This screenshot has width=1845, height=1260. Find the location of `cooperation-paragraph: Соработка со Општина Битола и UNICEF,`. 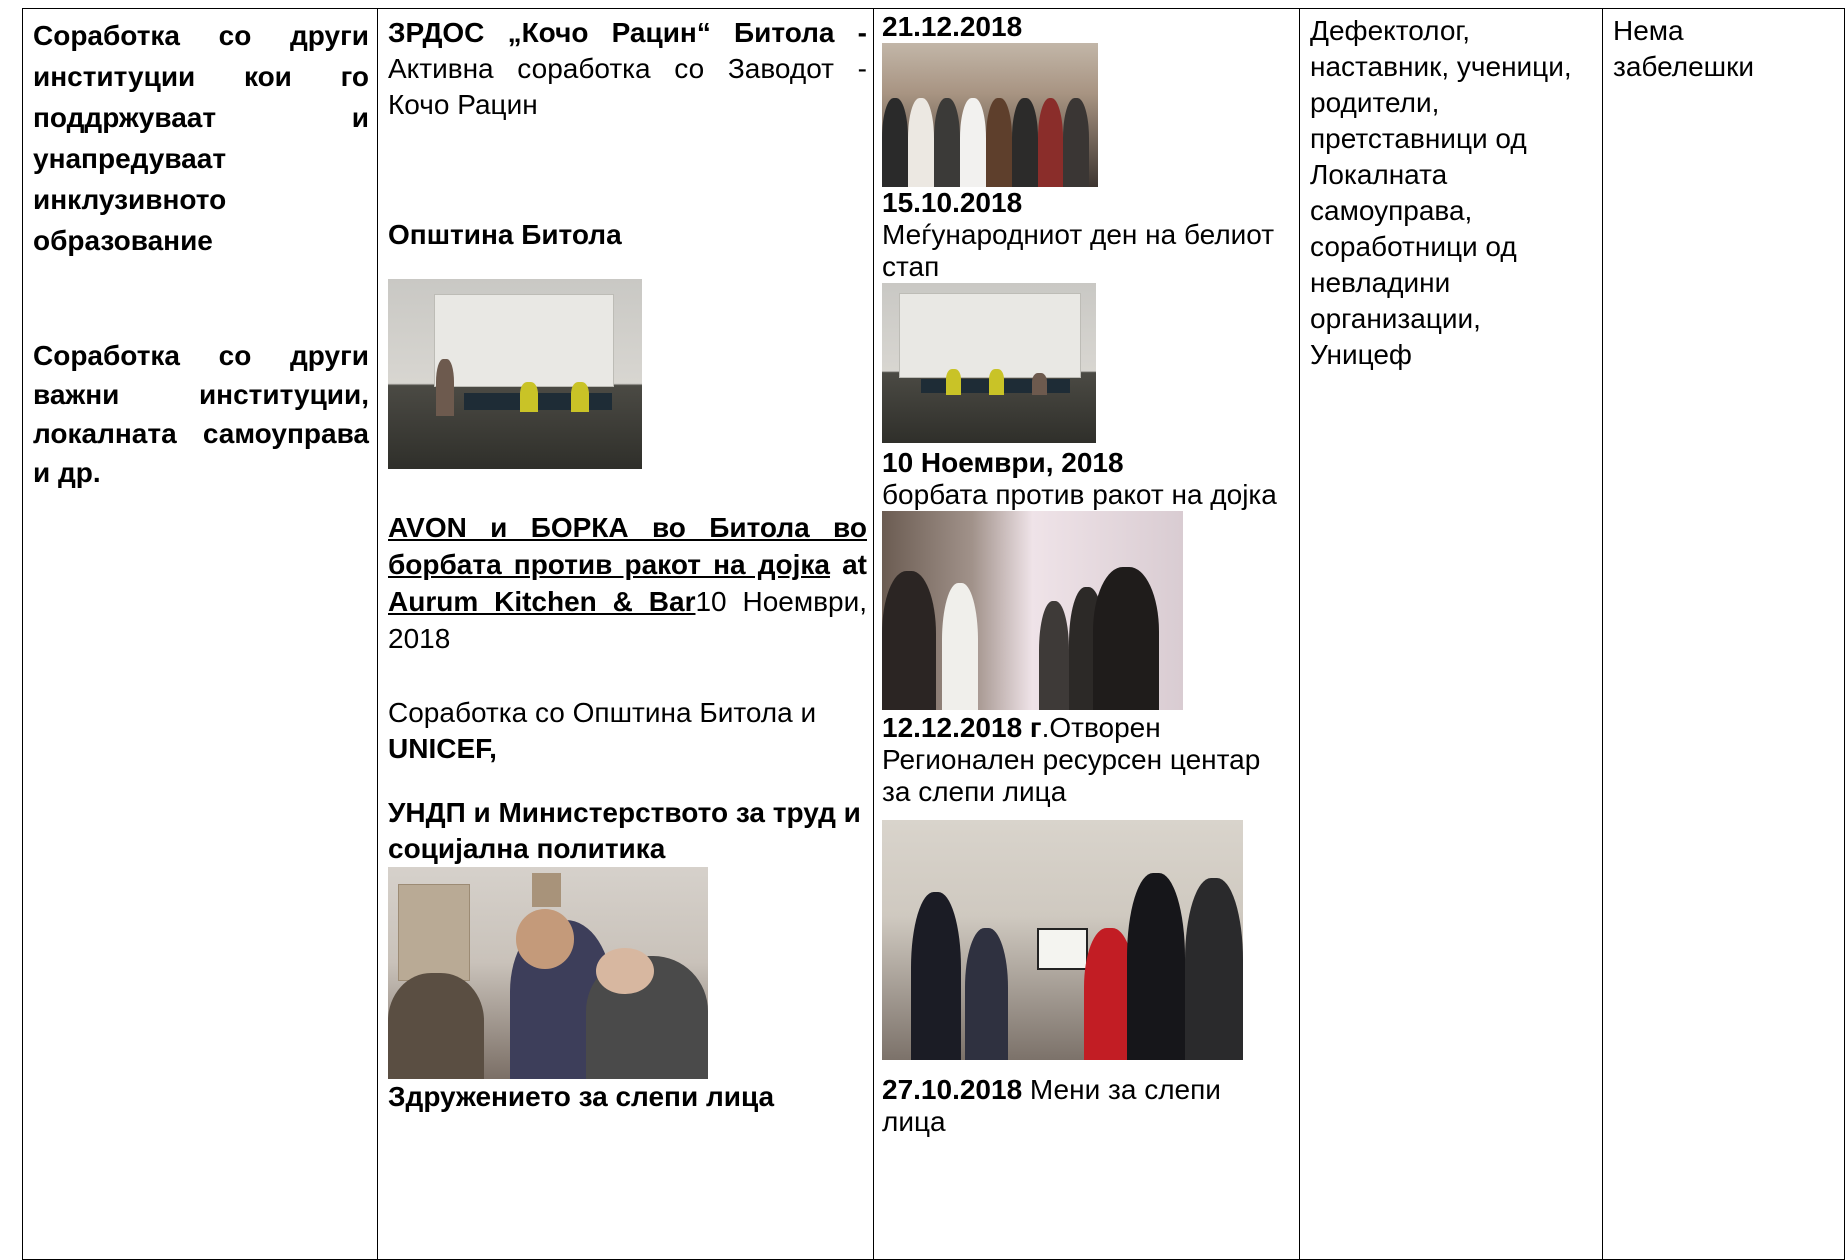

cooperation-paragraph: Соработка со Општина Битола и UNICEF, is located at coordinates (627, 731).